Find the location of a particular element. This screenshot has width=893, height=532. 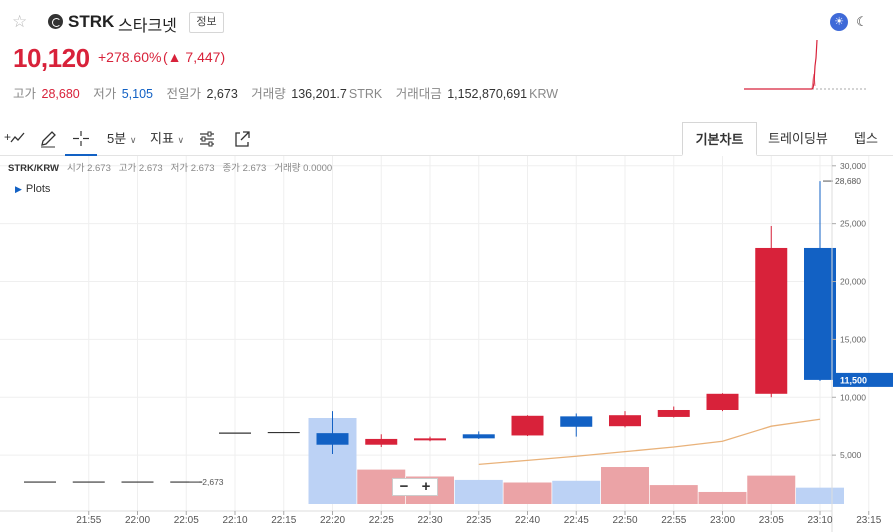

popout-icon is located at coordinates (242, 139).